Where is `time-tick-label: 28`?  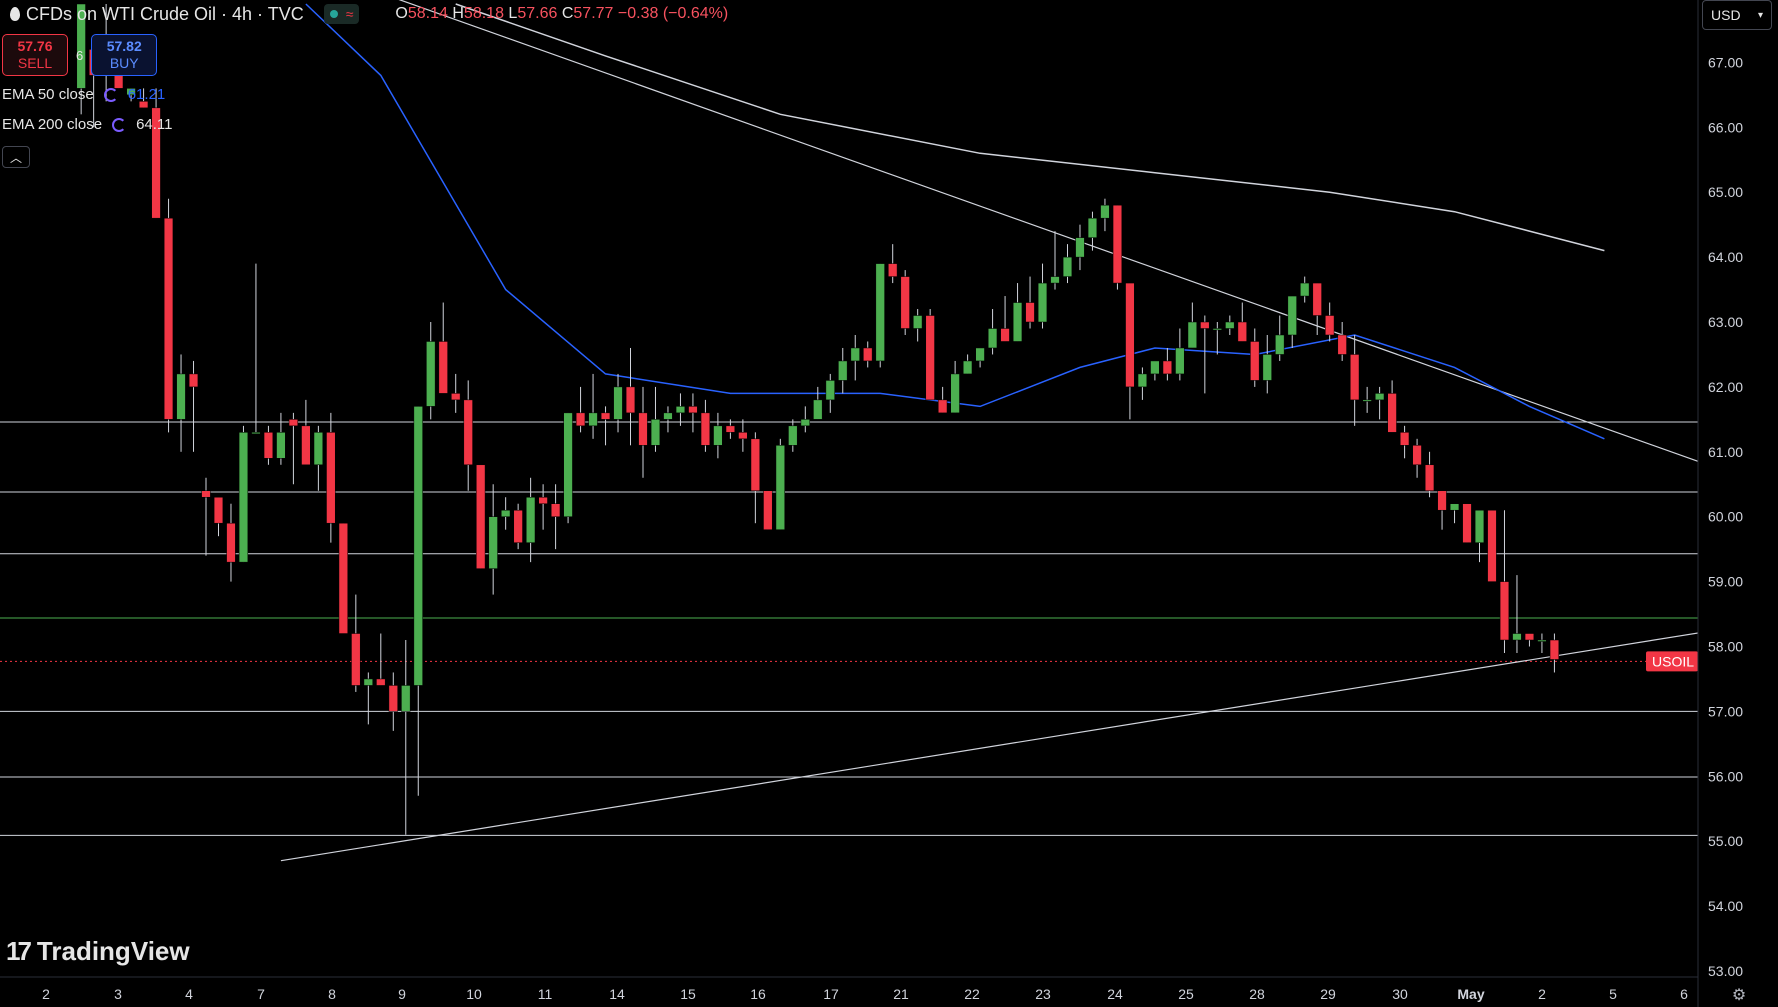
time-tick-label: 28 is located at coordinates (1257, 994).